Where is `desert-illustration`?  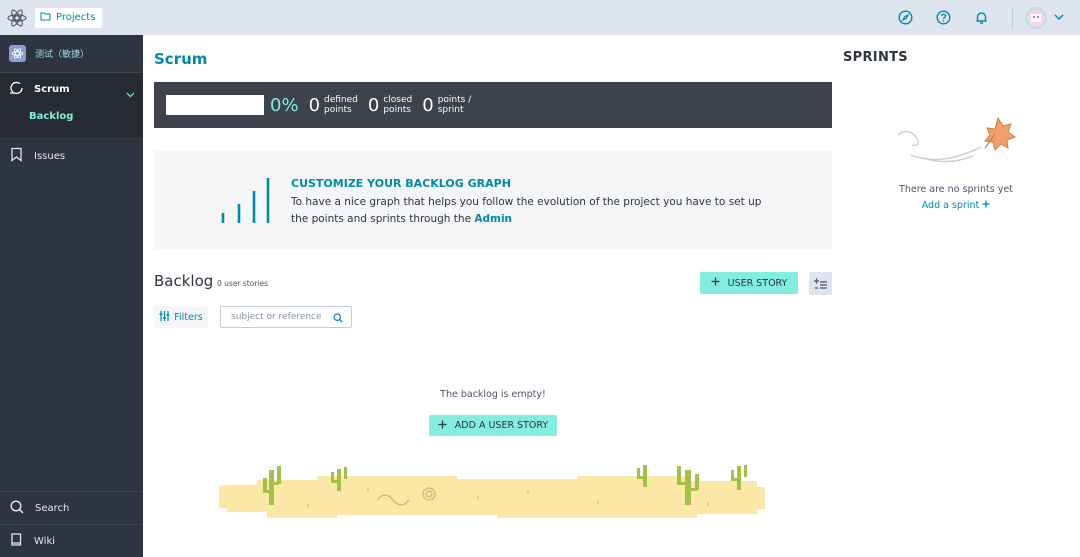 desert-illustration is located at coordinates (494, 493).